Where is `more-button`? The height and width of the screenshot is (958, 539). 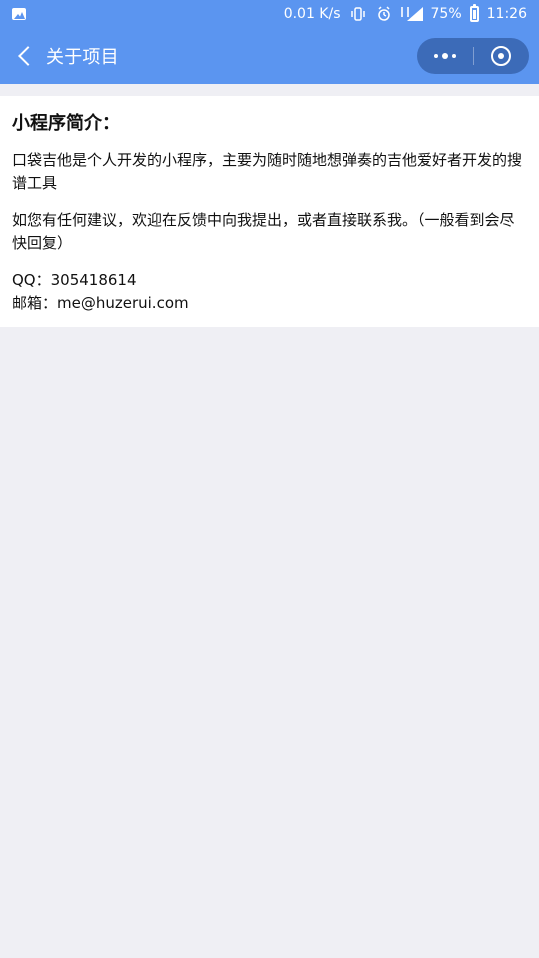 more-button is located at coordinates (445, 56).